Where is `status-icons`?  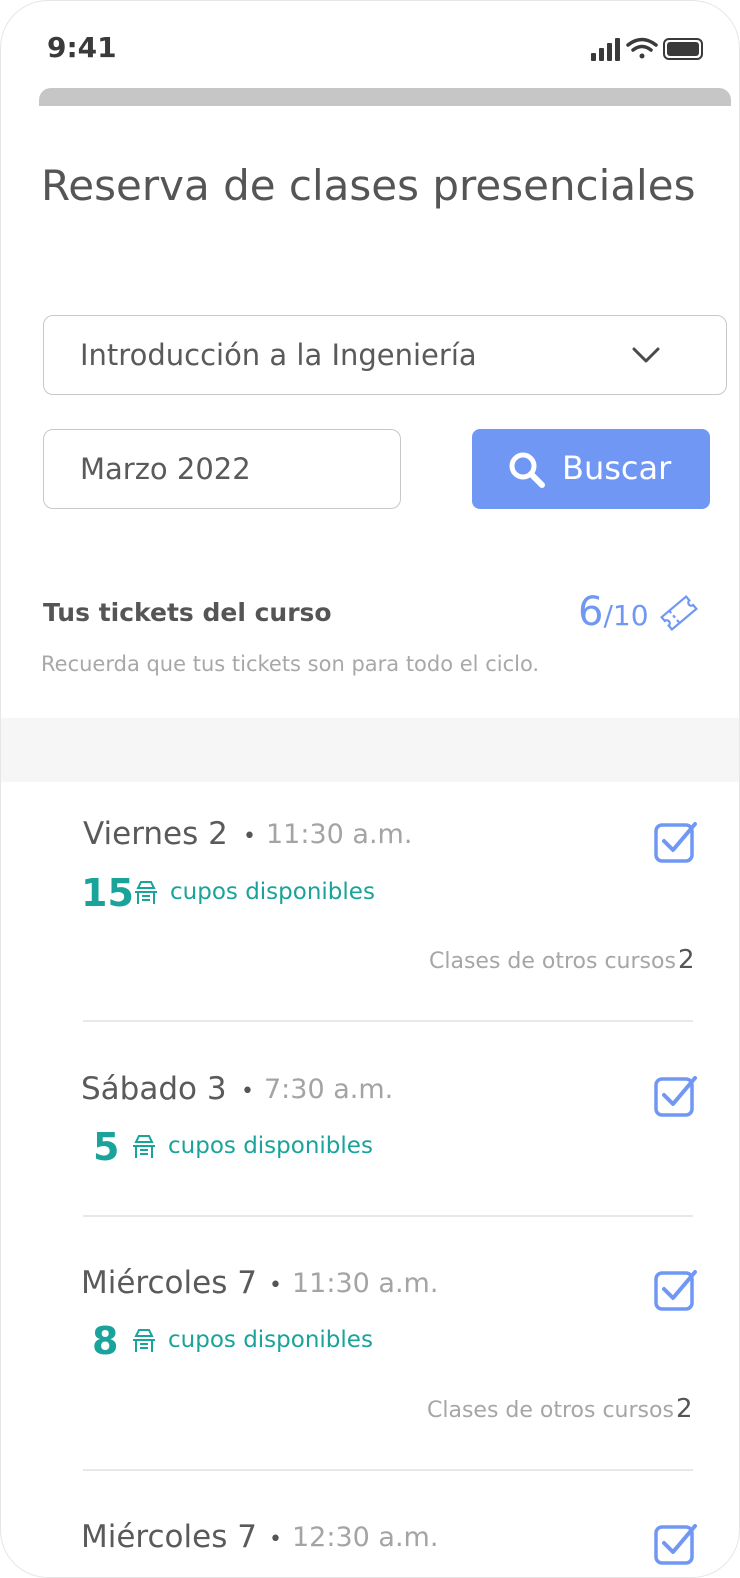
status-icons is located at coordinates (648, 49).